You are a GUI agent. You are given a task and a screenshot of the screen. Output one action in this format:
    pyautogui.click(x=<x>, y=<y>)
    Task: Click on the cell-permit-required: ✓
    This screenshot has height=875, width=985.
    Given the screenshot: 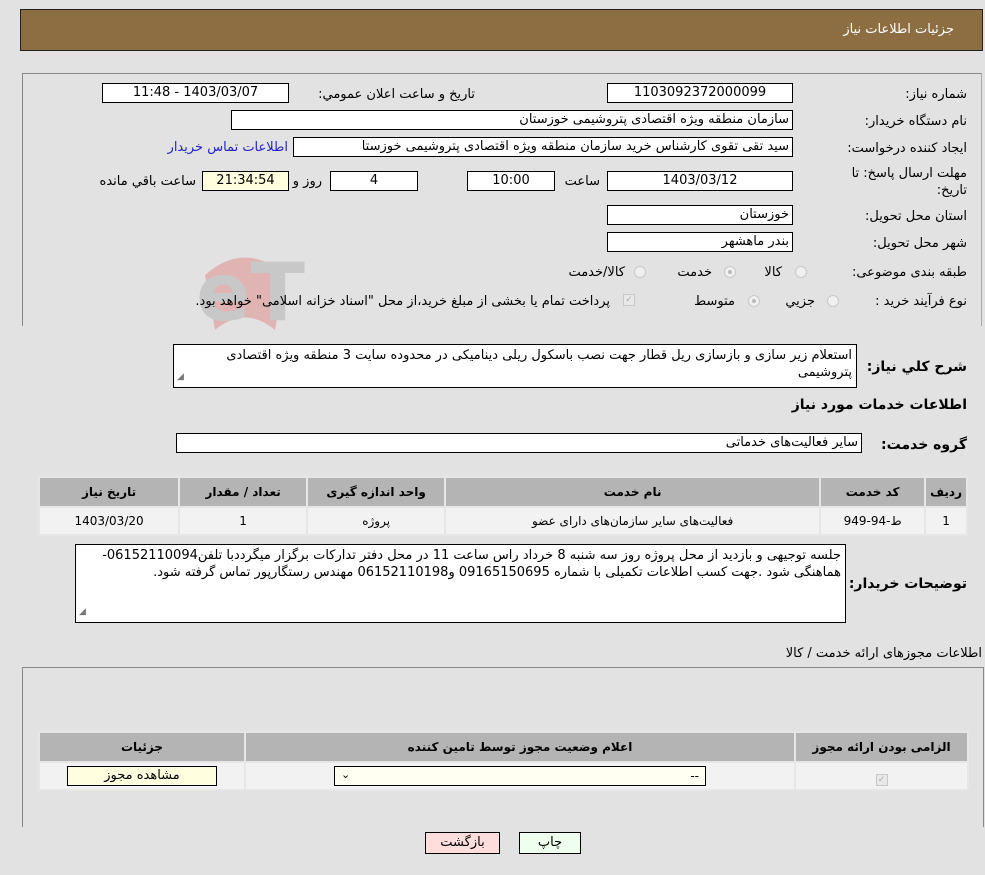 What is the action you would take?
    pyautogui.click(x=881, y=776)
    